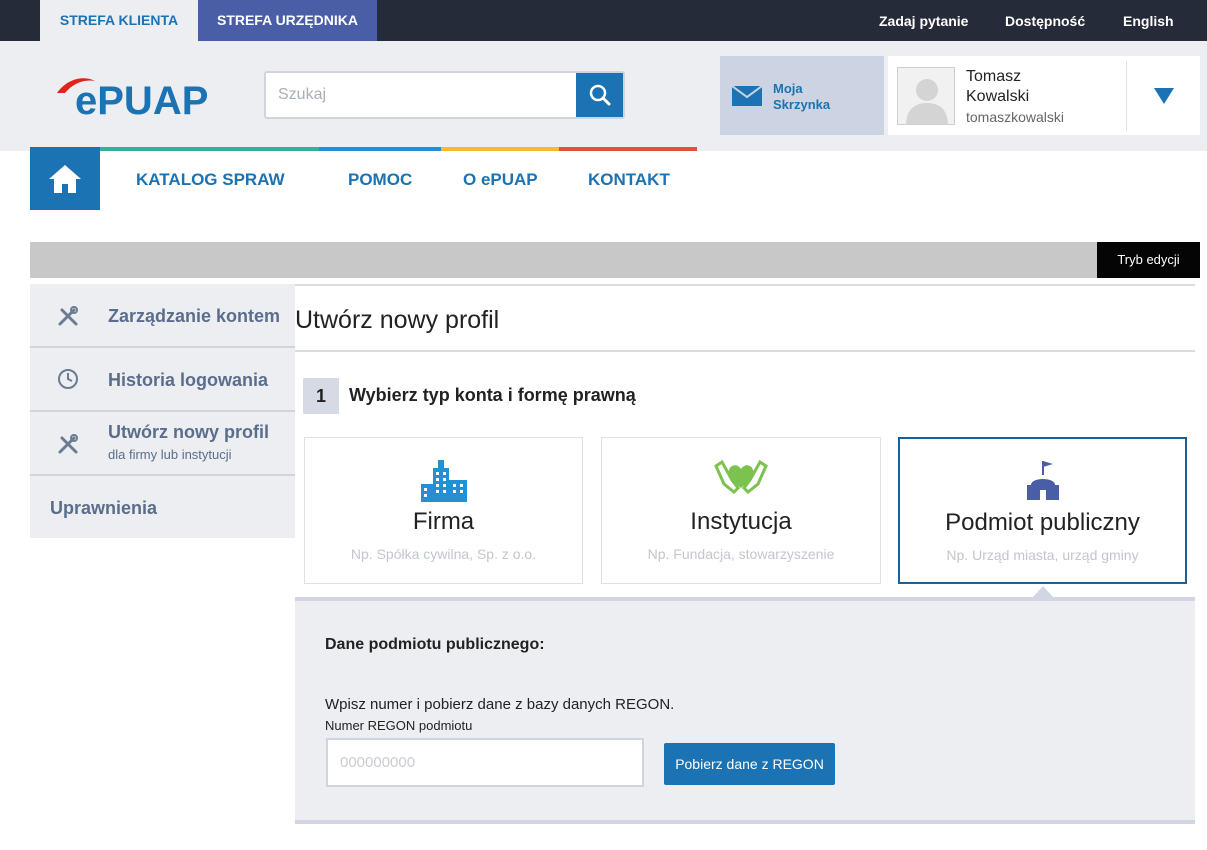  I want to click on card-title: Instytucja, so click(741, 521).